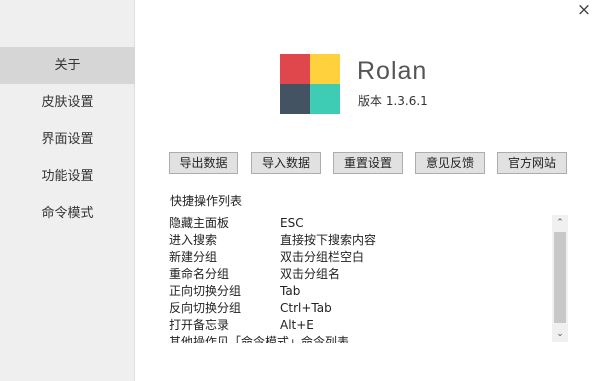 Image resolution: width=599 pixels, height=381 pixels. I want to click on shortcut-key: 直接按下搜索内容, so click(328, 240).